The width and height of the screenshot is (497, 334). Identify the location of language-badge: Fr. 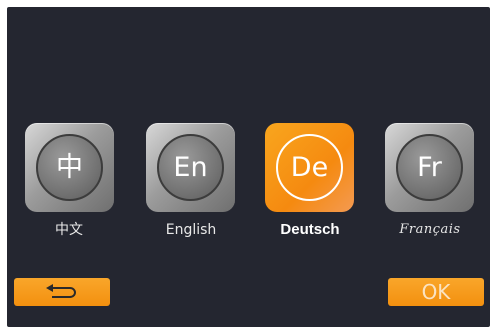
(429, 167).